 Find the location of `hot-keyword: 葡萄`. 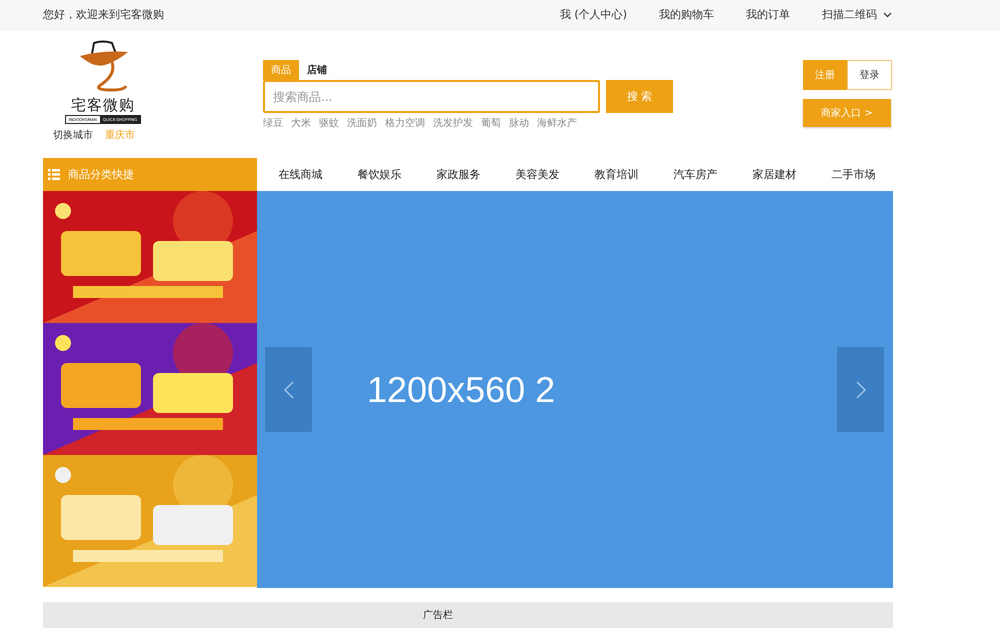

hot-keyword: 葡萄 is located at coordinates (491, 123).